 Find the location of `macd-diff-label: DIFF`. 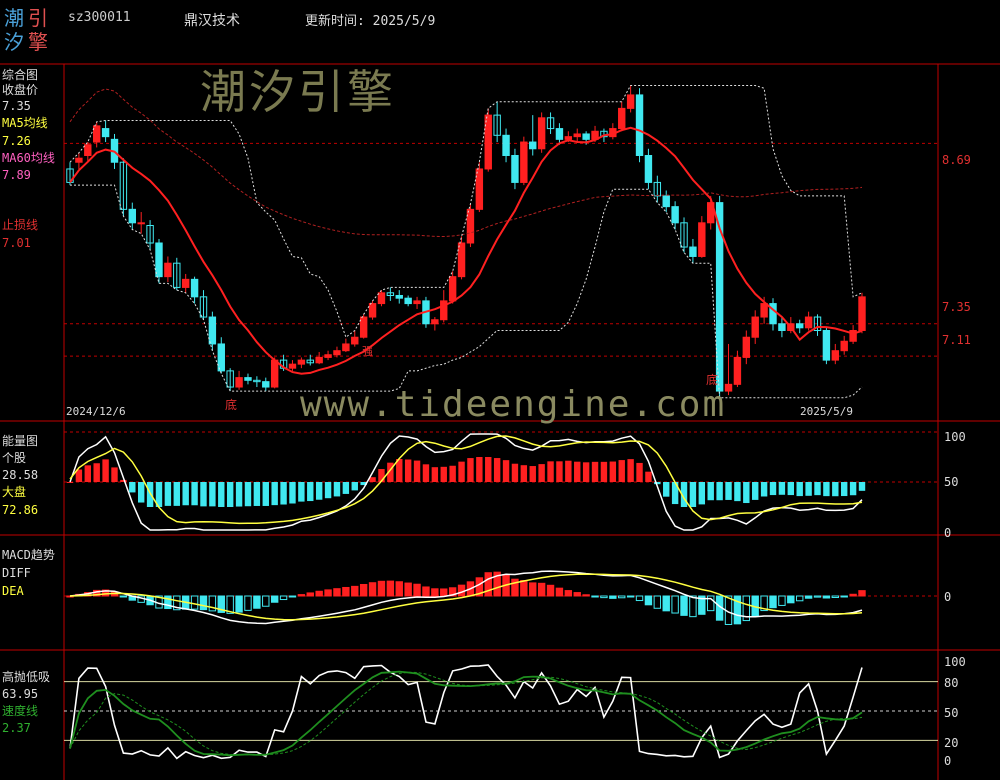

macd-diff-label: DIFF is located at coordinates (16, 573).